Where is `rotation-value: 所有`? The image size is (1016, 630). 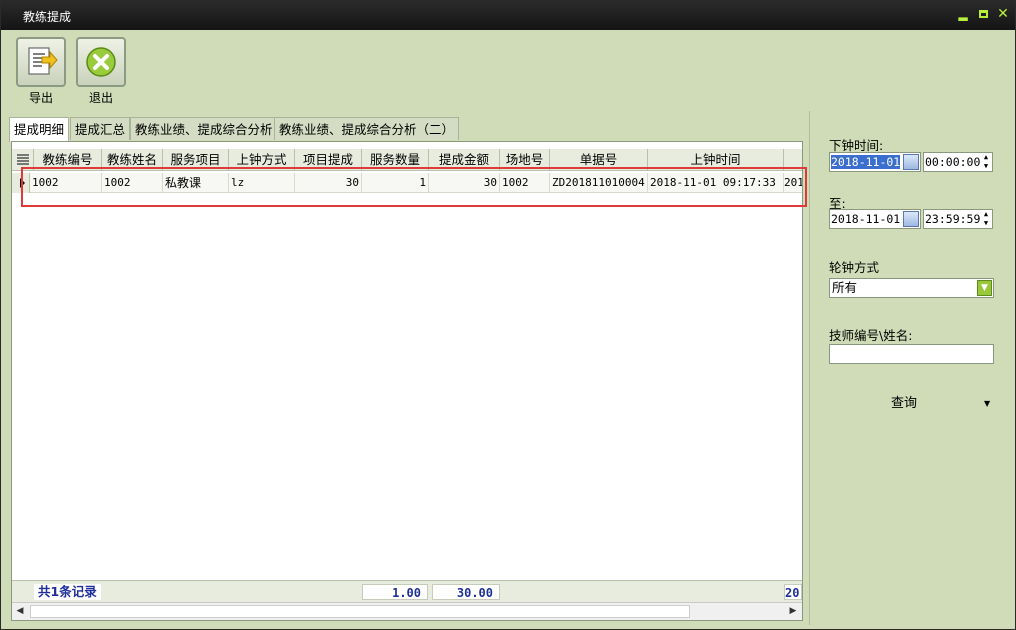
rotation-value: 所有 is located at coordinates (845, 287).